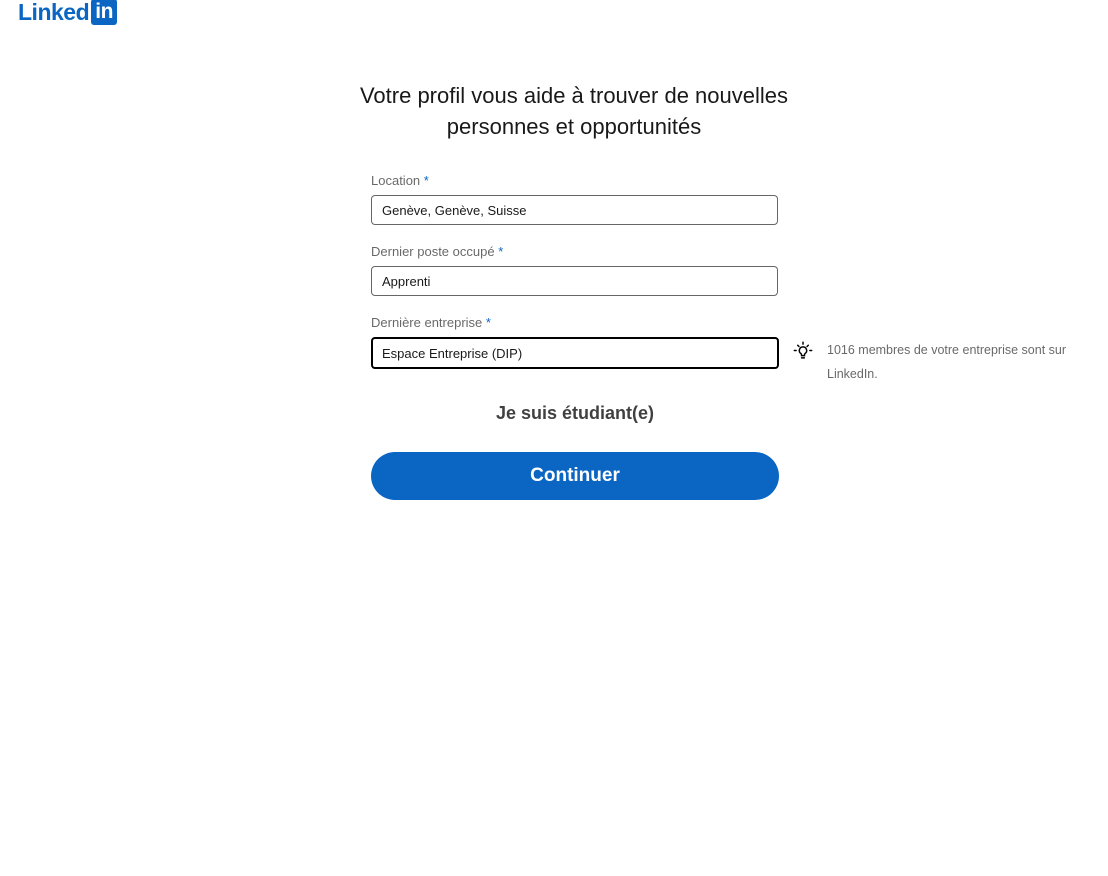 The width and height of the screenshot is (1108, 876). Describe the element at coordinates (574, 210) in the screenshot. I see `location-input` at that location.